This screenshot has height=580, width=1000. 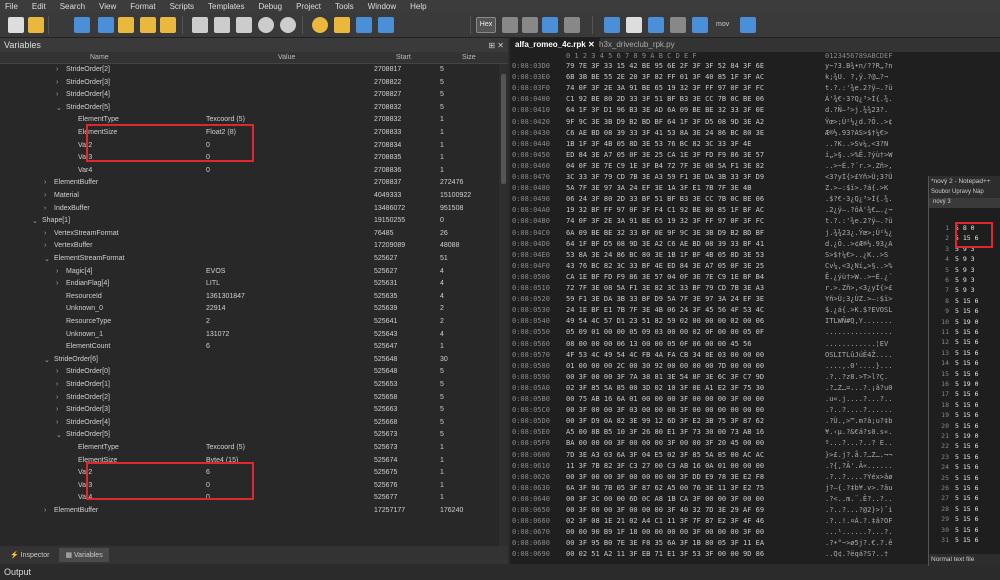 What do you see at coordinates (964, 280) in the screenshot?
I see `text-line: 6 5 9 3` at bounding box center [964, 280].